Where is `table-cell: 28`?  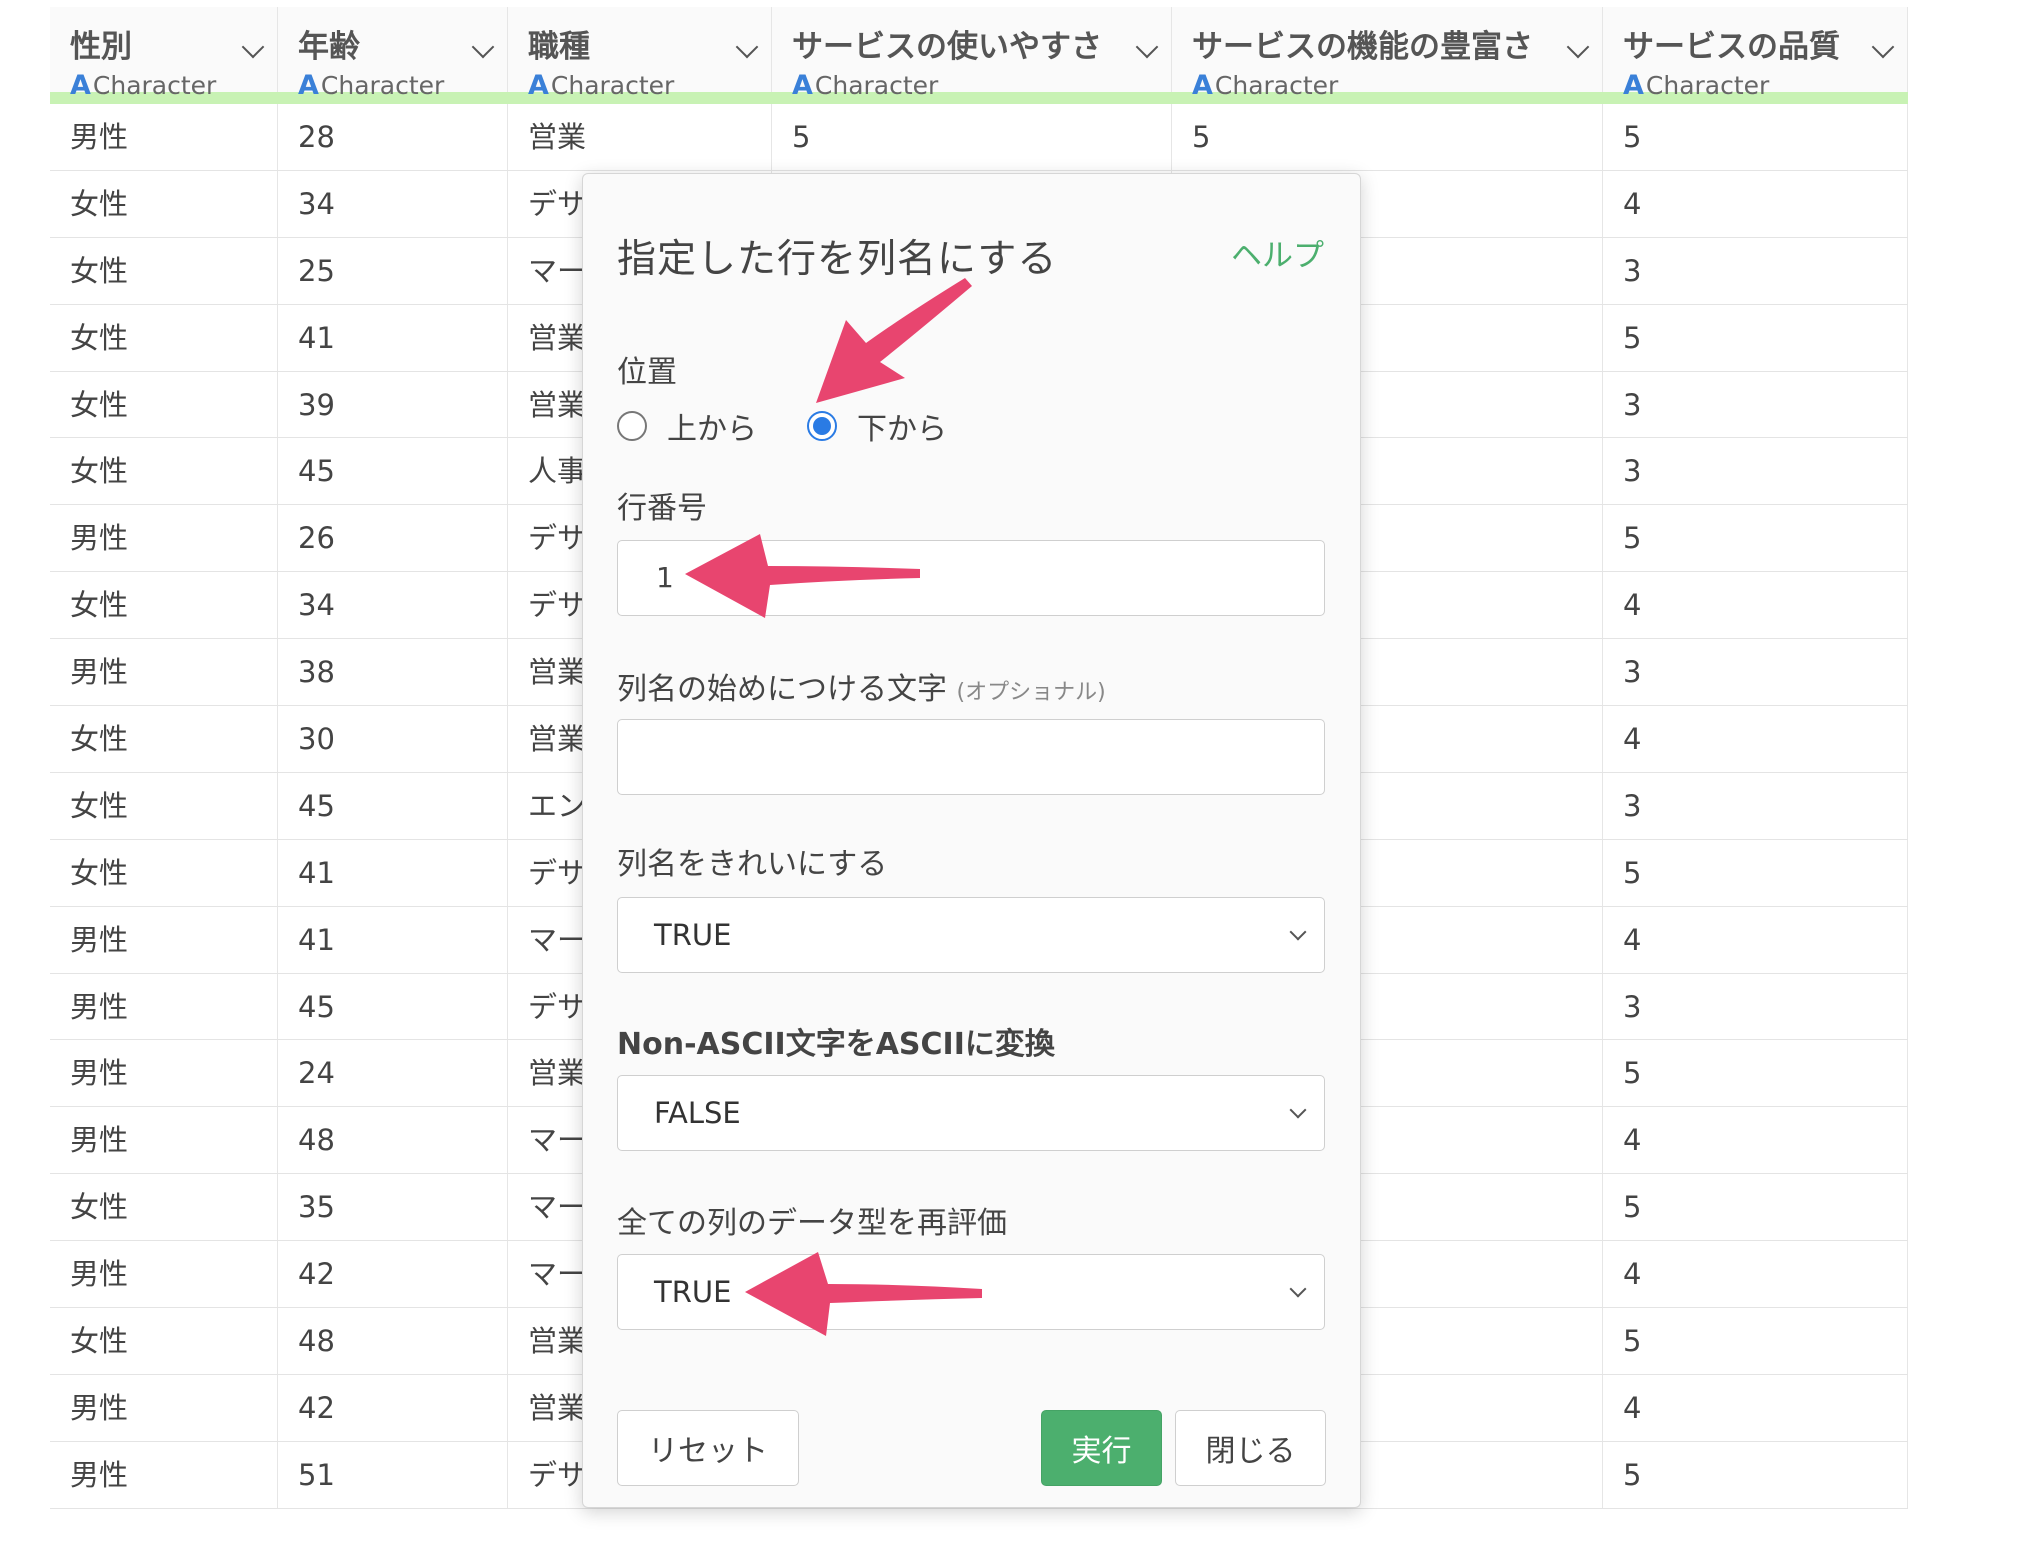 table-cell: 28 is located at coordinates (393, 137).